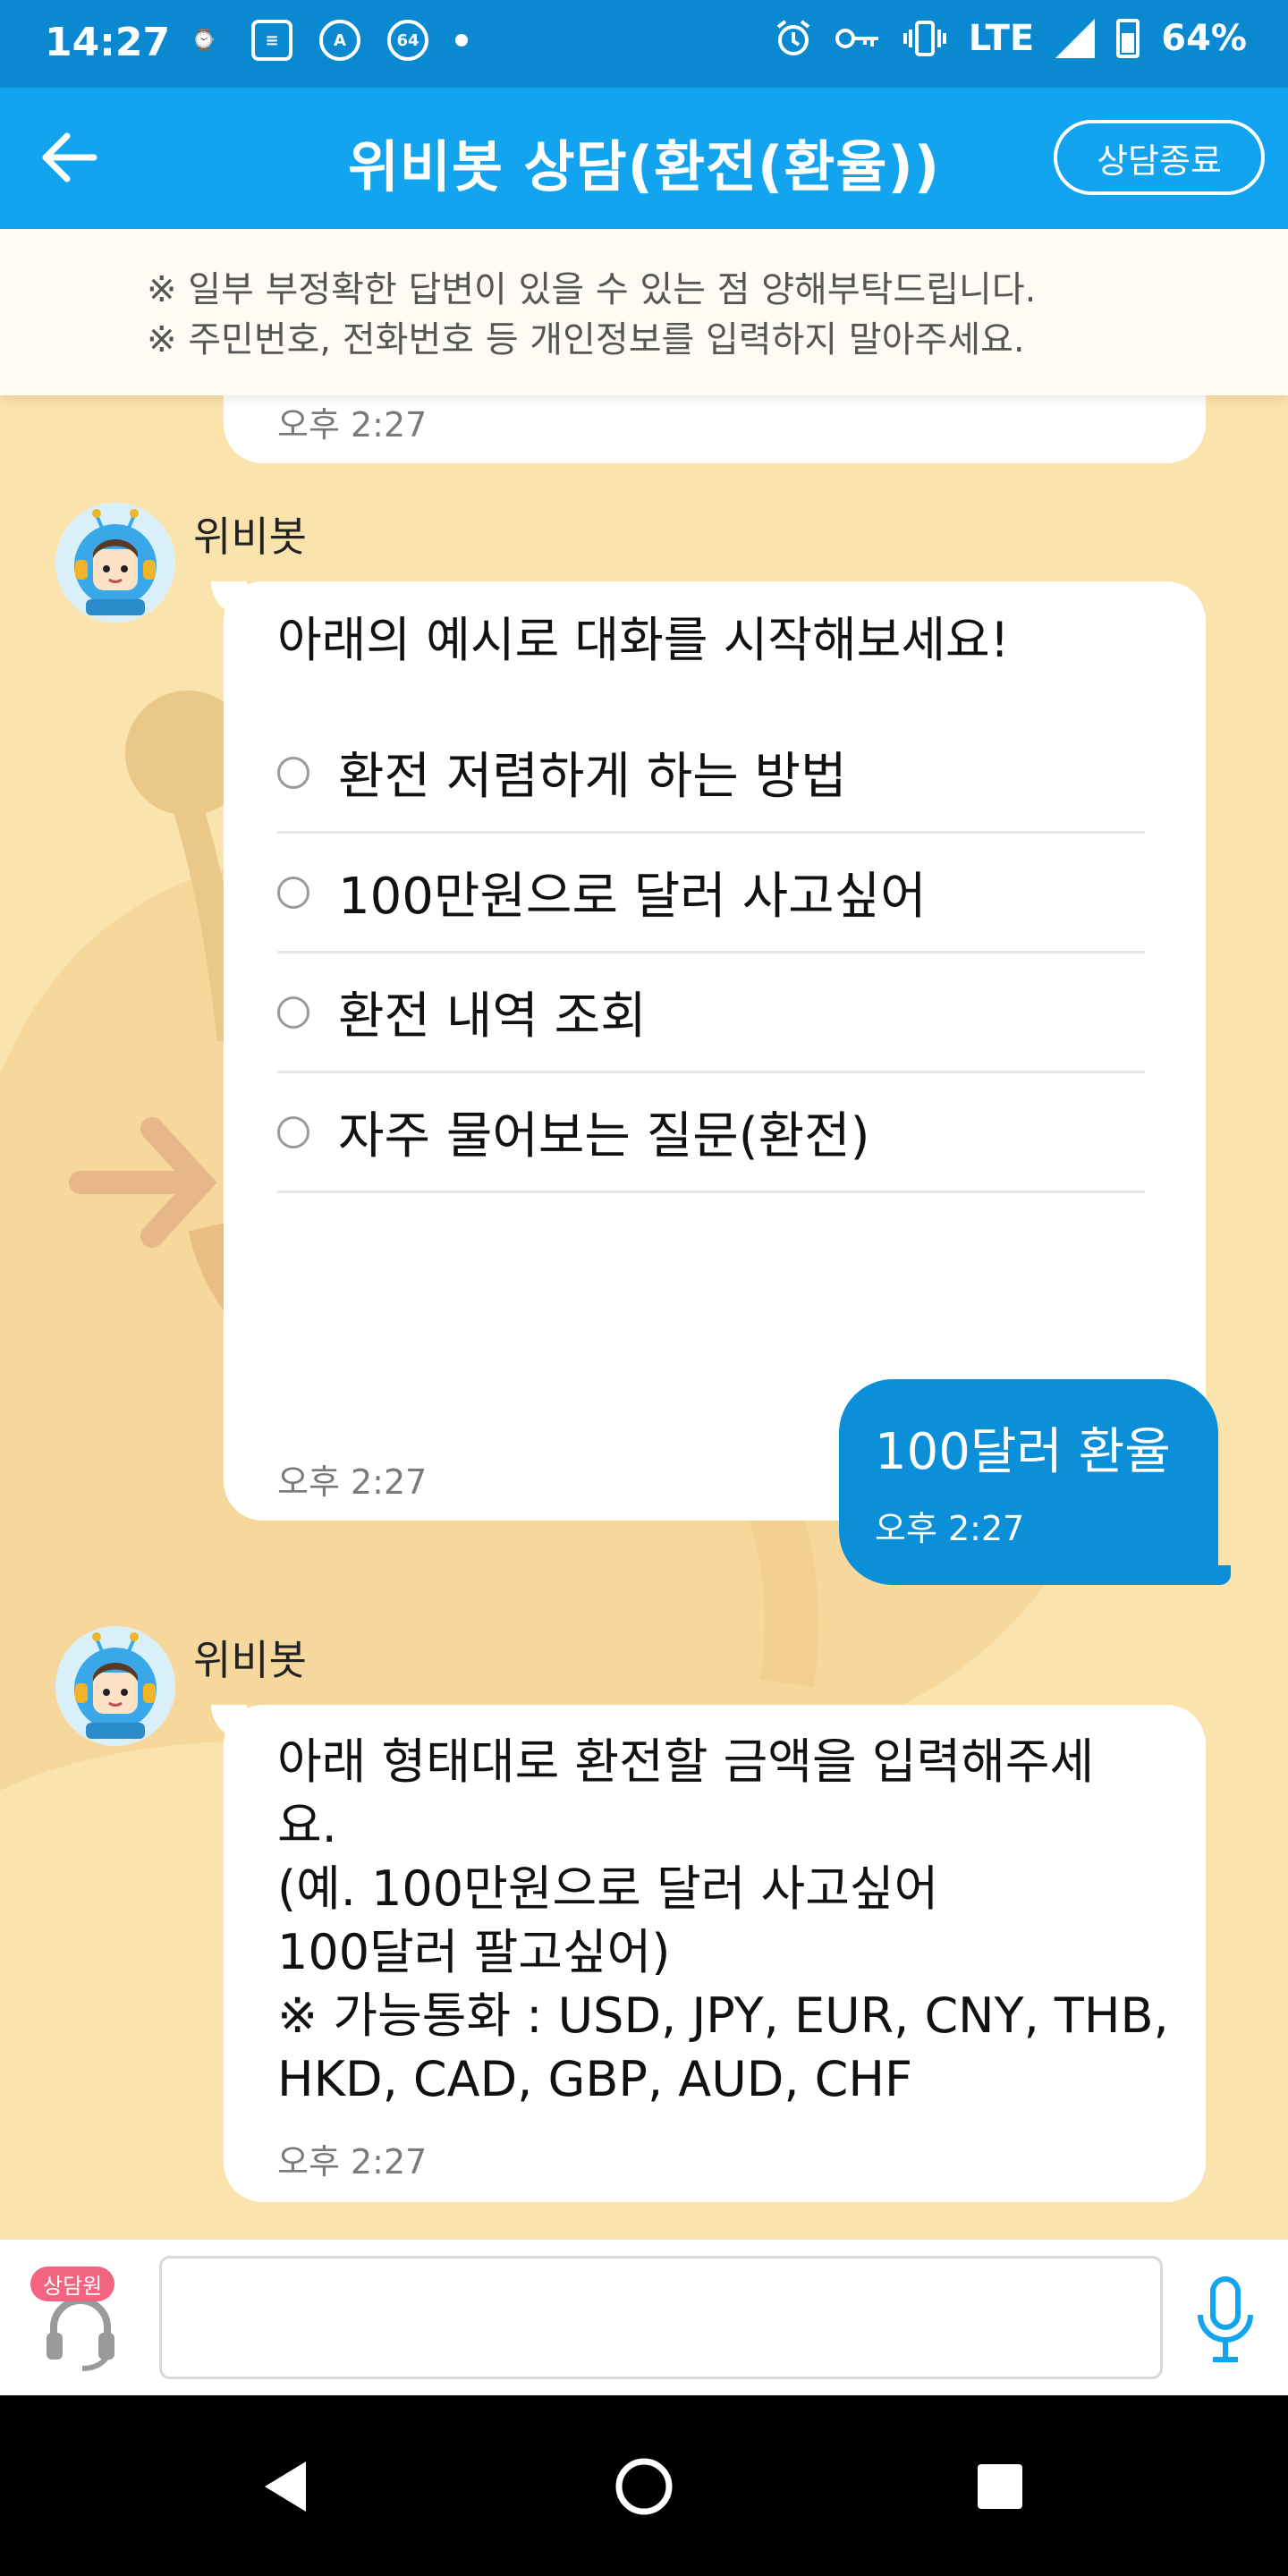  Describe the element at coordinates (592, 777) in the screenshot. I see `option-label: 환전 저렴하게 하는 방법` at that location.